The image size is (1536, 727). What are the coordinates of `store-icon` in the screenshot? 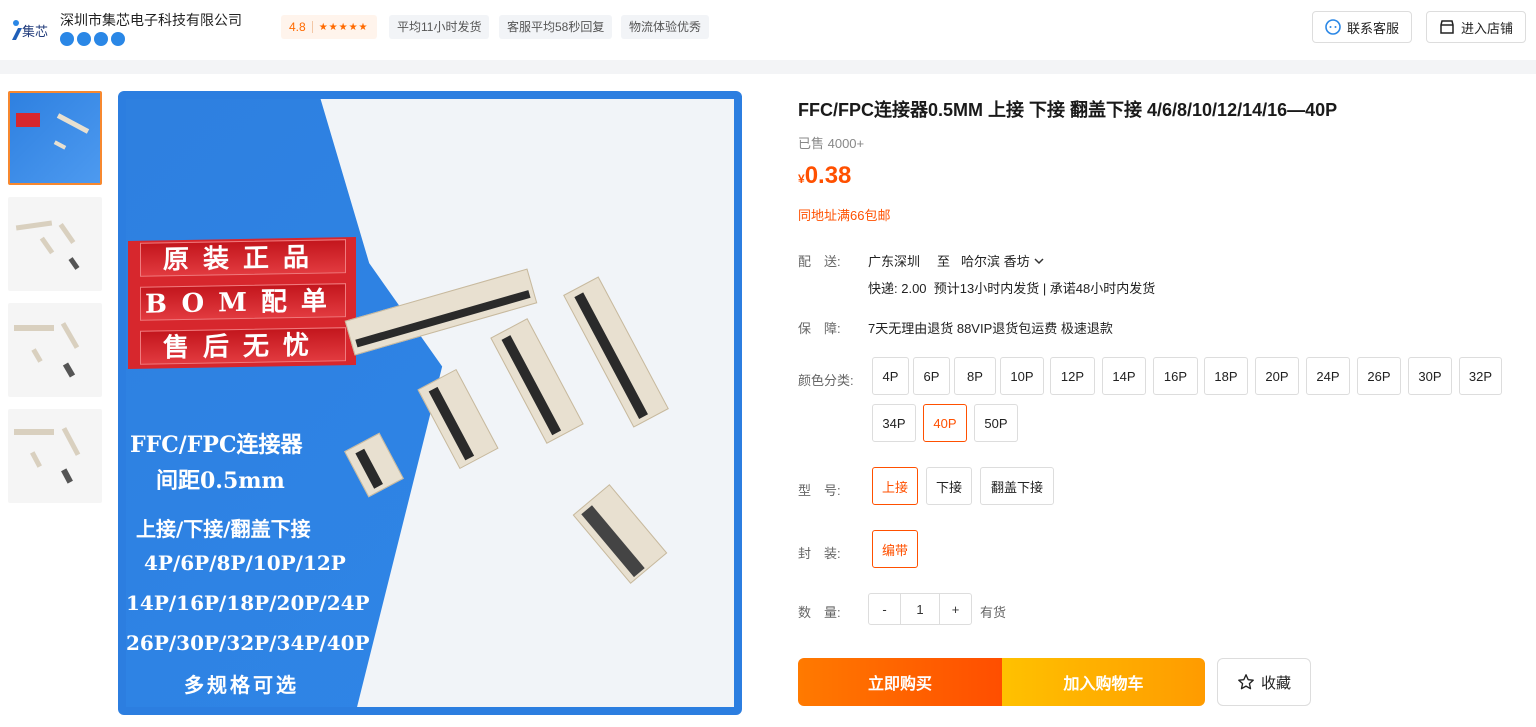 It's located at (1447, 27).